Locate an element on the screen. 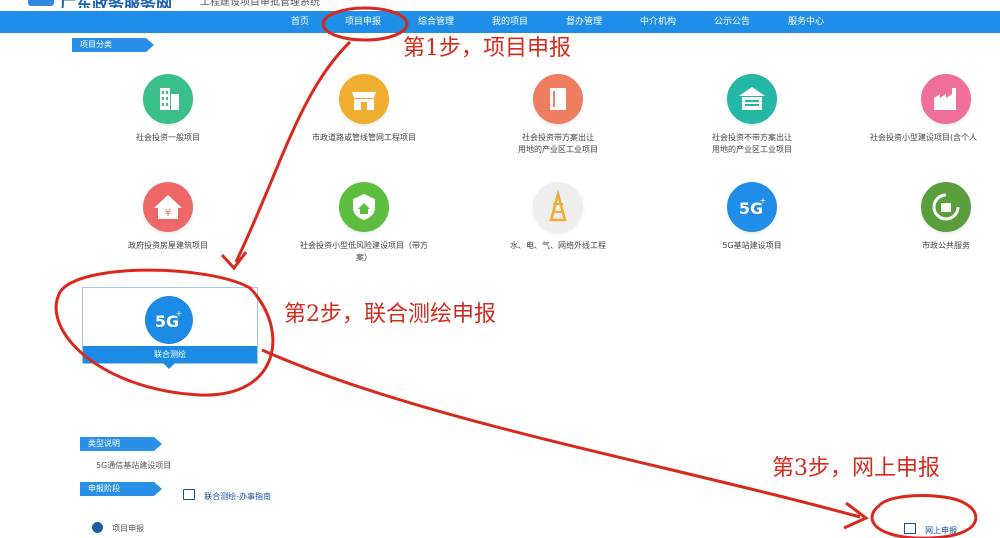 The width and height of the screenshot is (1000, 538). step3-annotation: 第3步，网上申报 is located at coordinates (856, 468).